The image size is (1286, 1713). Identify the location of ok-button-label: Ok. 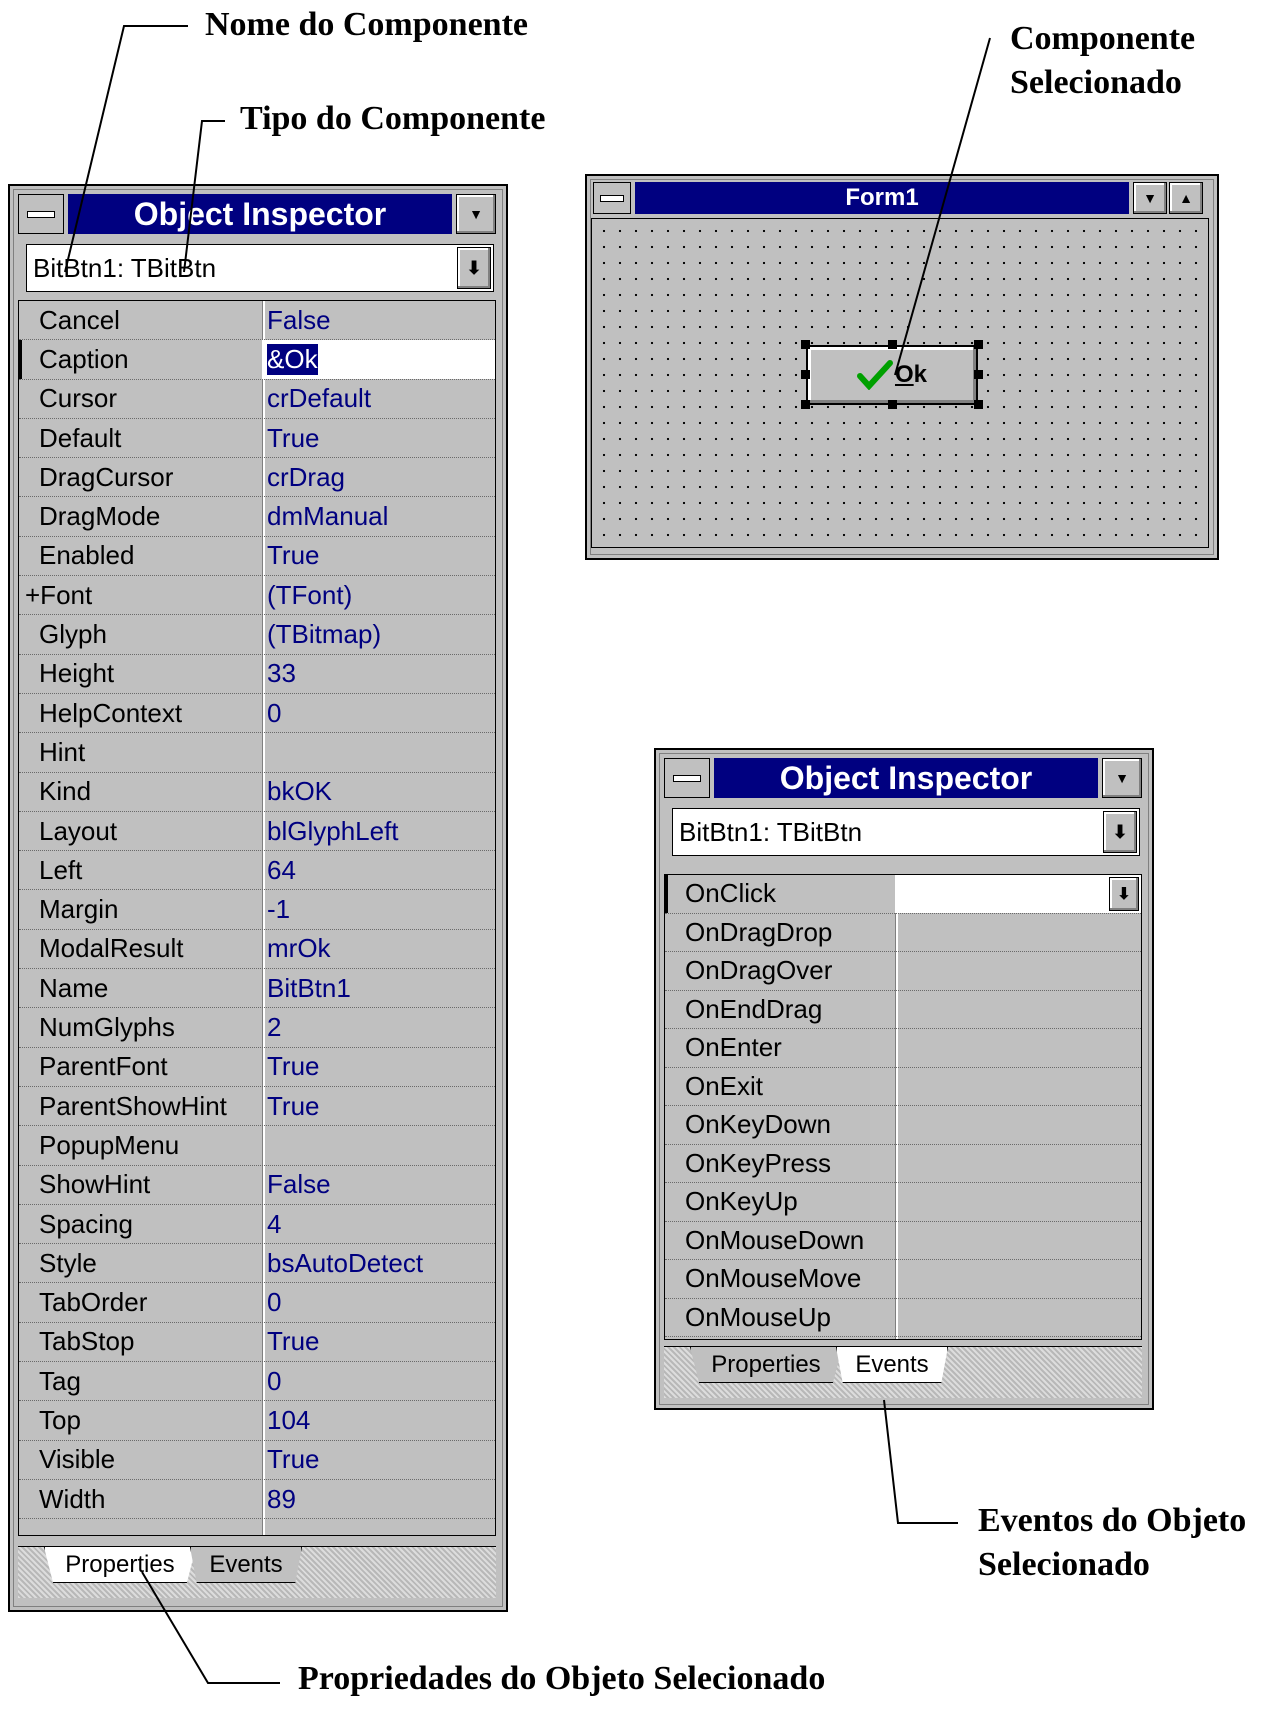
(911, 375).